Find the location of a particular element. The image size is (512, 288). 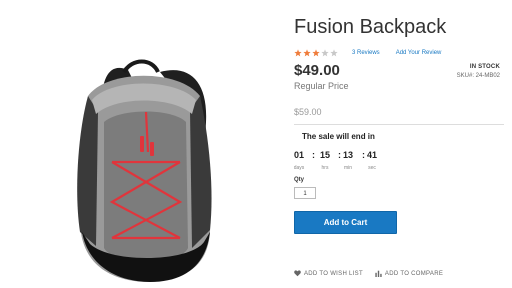

old-price: $59.00 is located at coordinates (308, 112).